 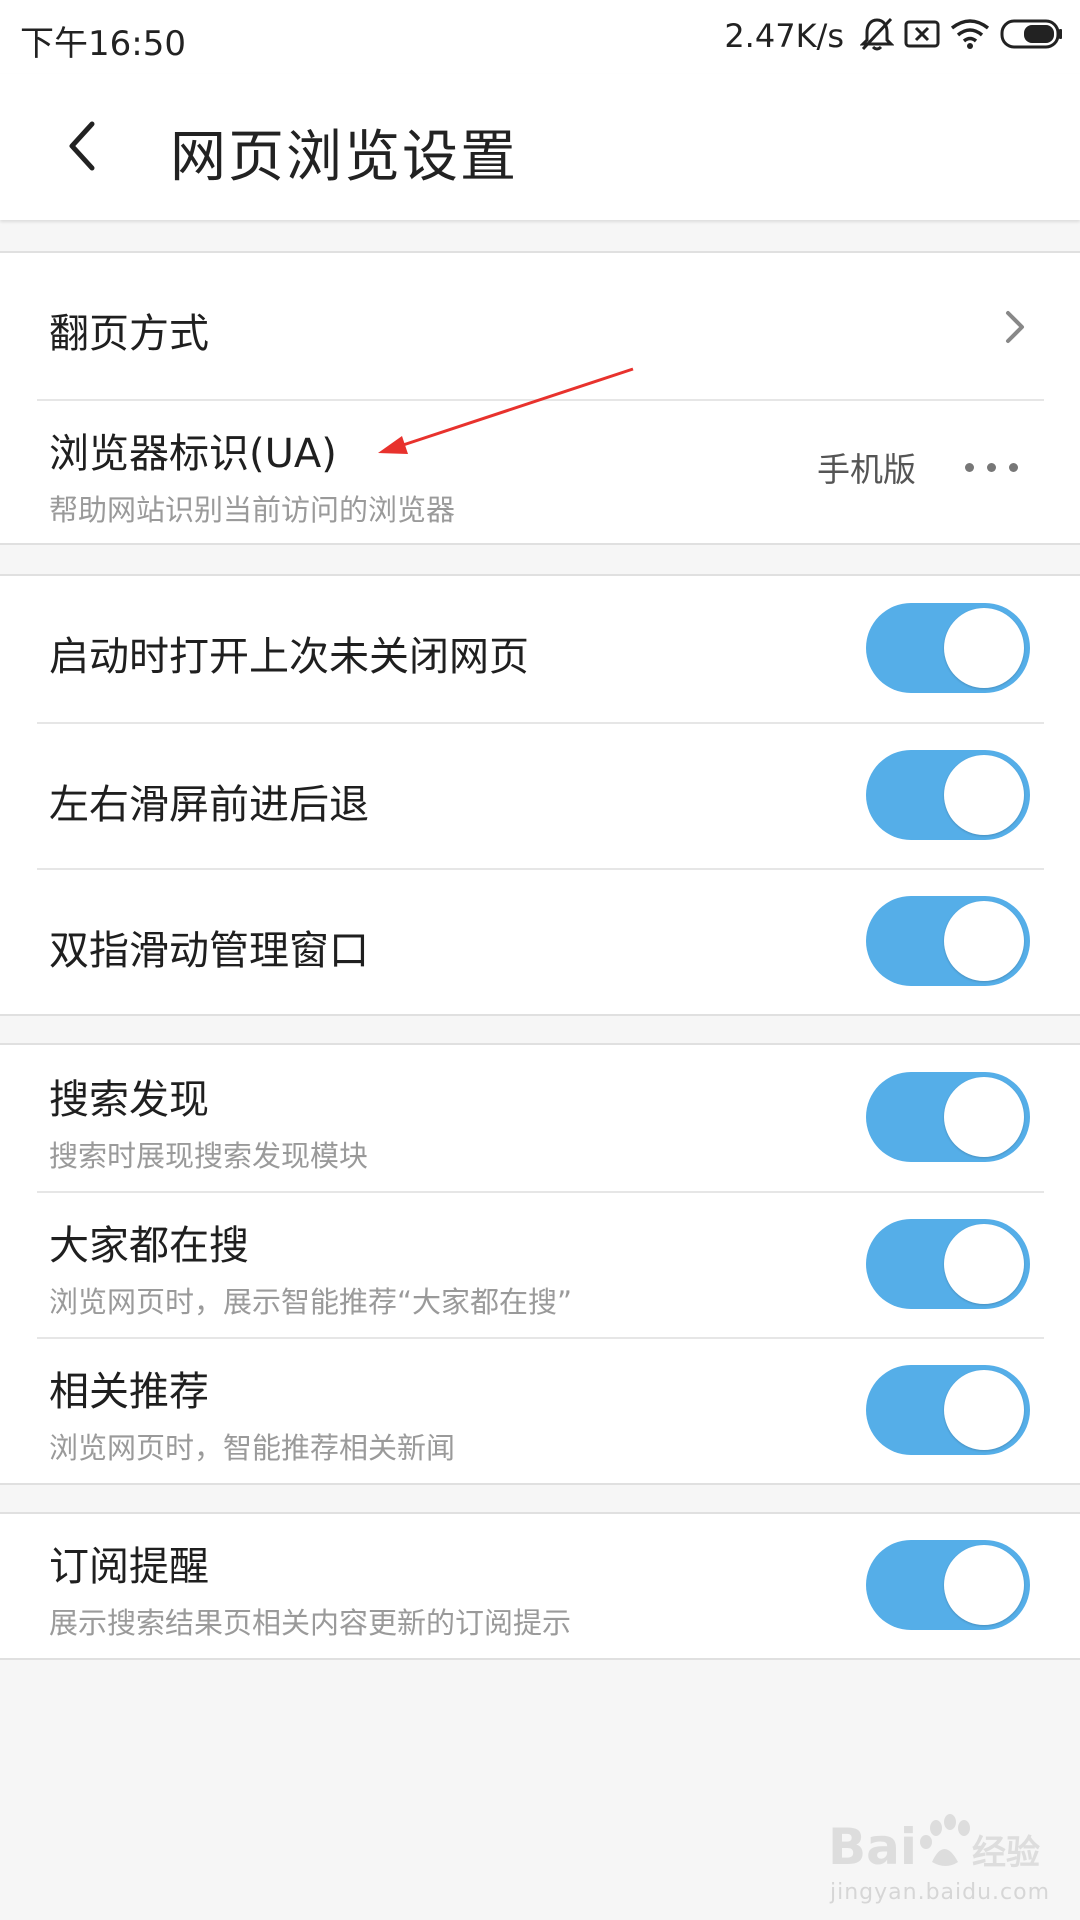 I want to click on search-discovery-toggle, so click(x=948, y=1117).